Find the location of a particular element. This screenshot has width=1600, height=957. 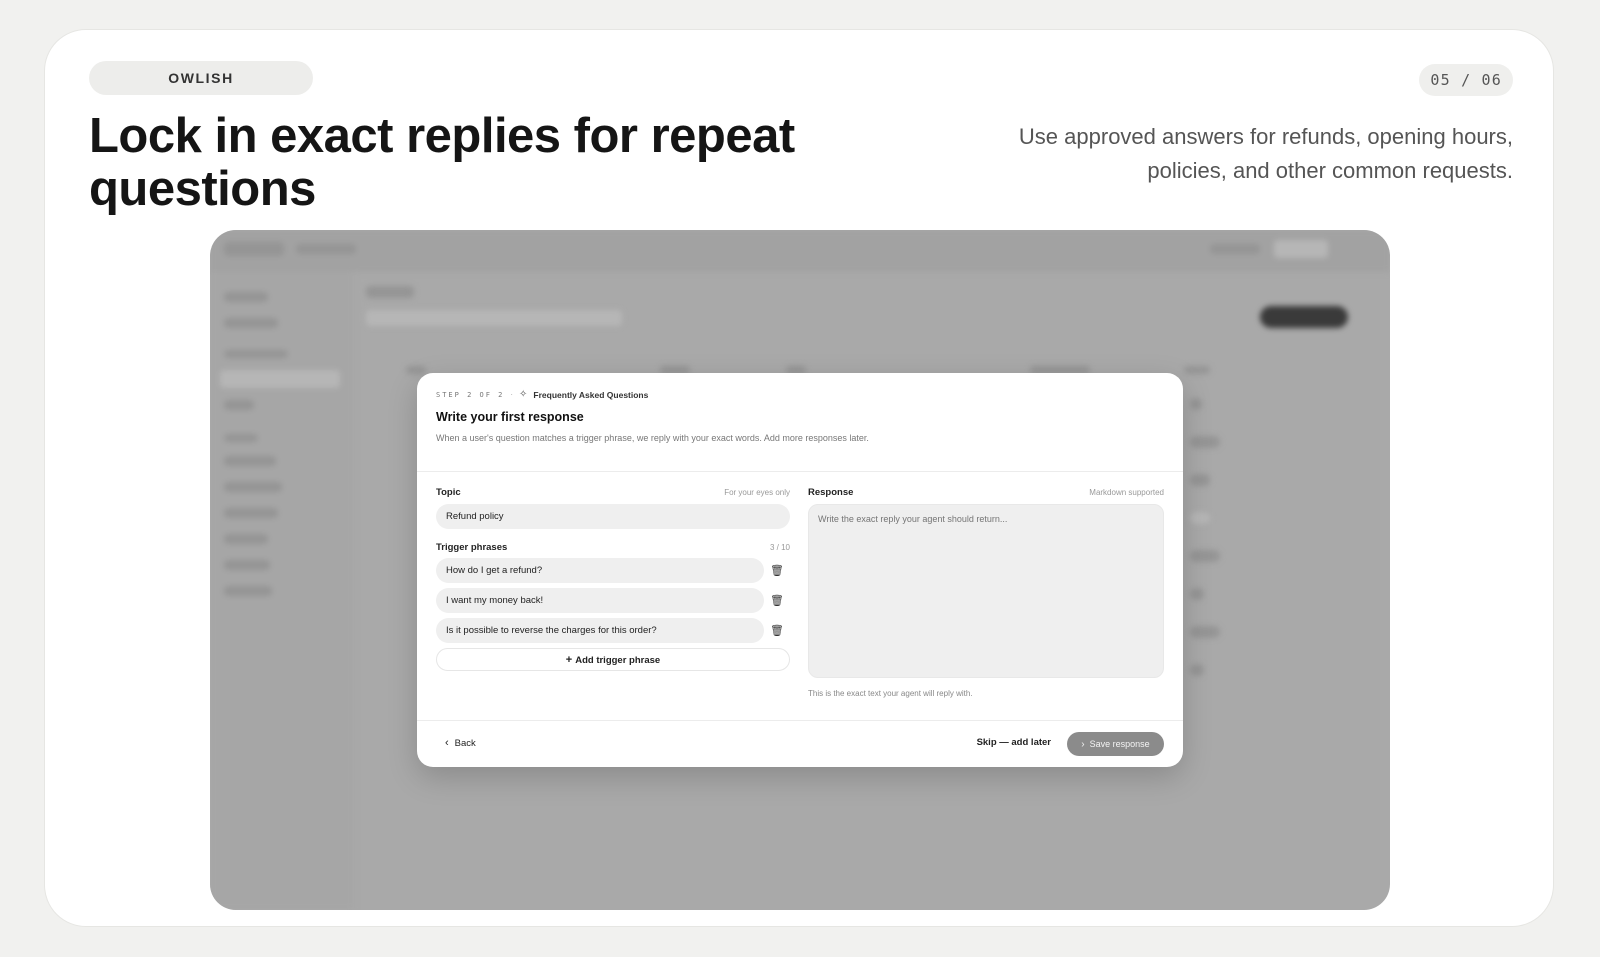

response-textarea is located at coordinates (986, 591).